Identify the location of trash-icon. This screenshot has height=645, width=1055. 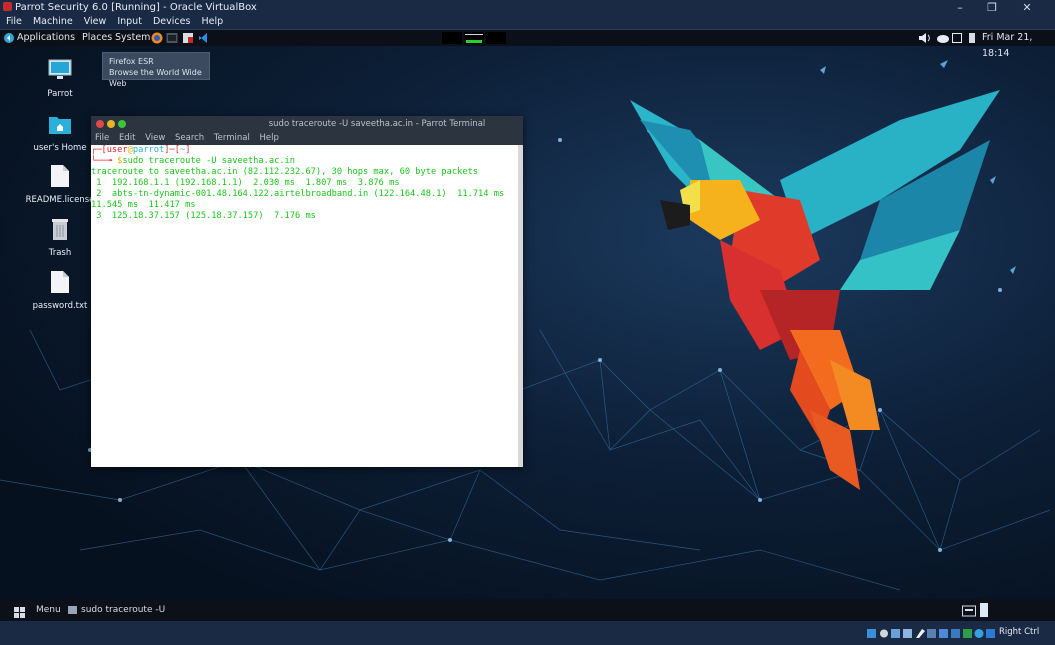
(60, 230).